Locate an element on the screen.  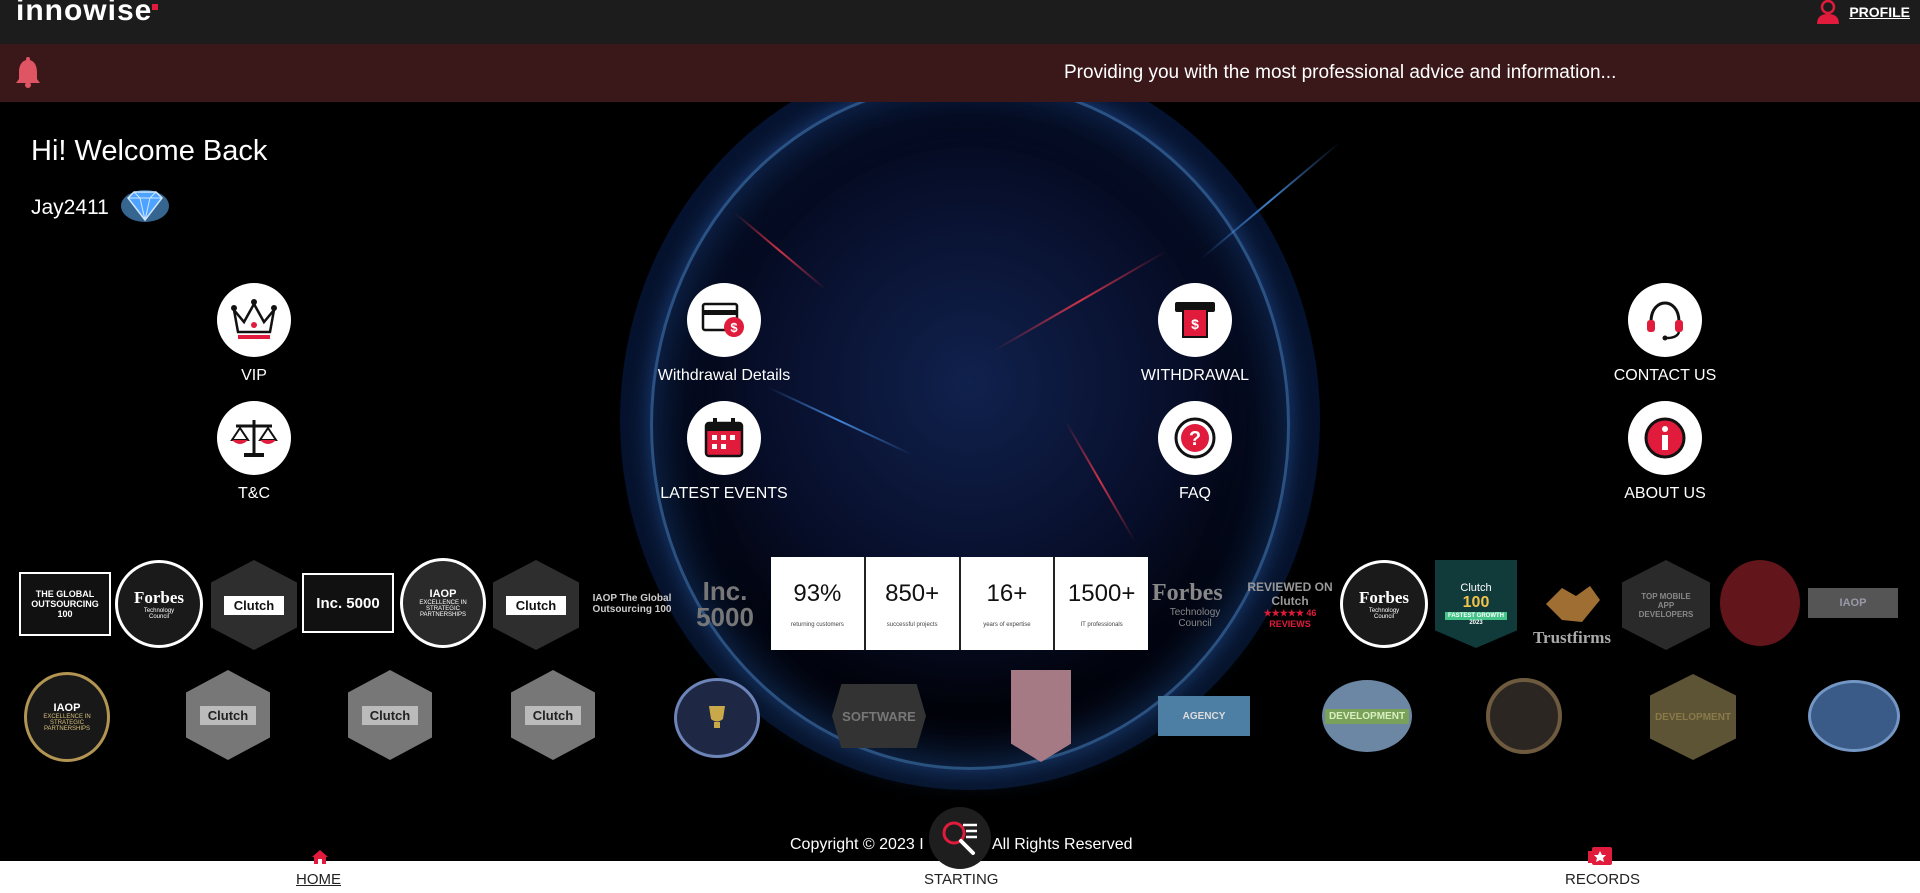
profile-label: PROFILE is located at coordinates (1879, 12).